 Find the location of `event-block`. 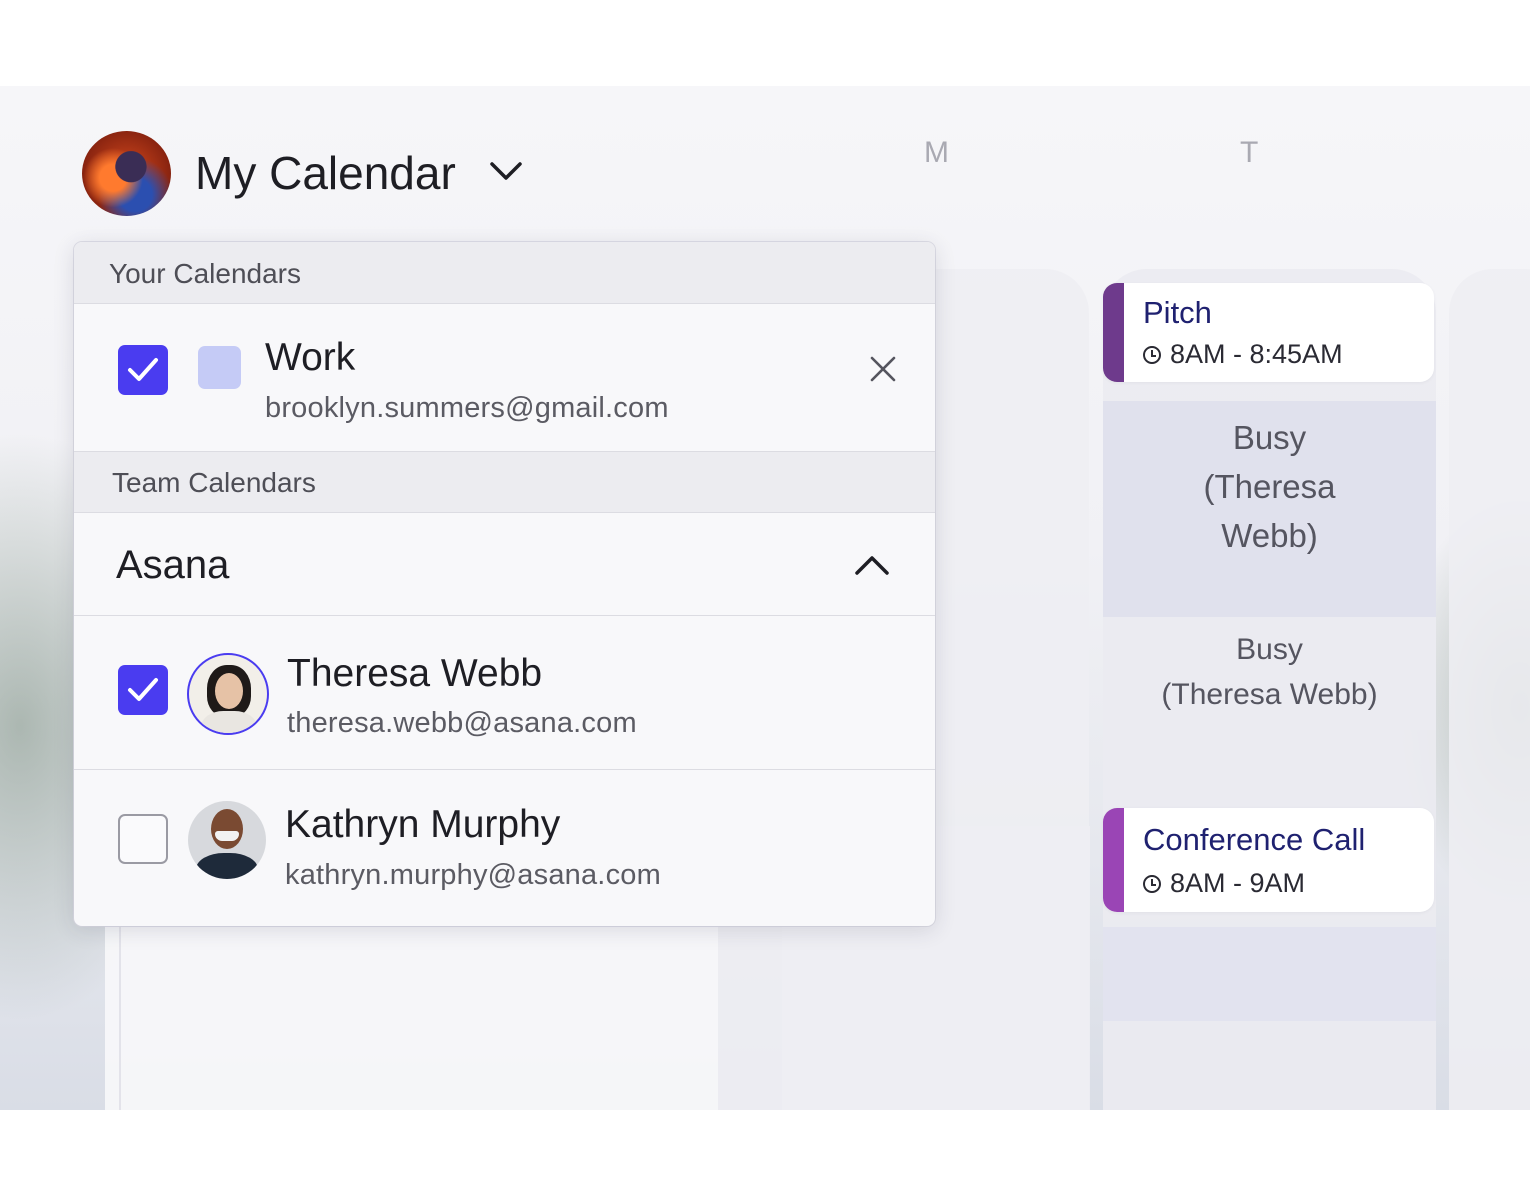

event-block is located at coordinates (1269, 974).